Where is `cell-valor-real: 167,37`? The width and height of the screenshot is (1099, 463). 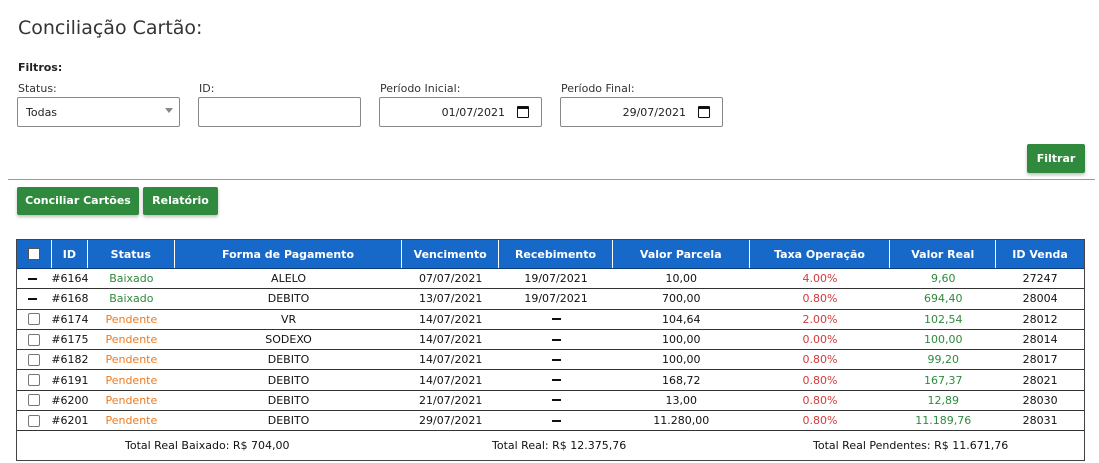 cell-valor-real: 167,37 is located at coordinates (943, 380).